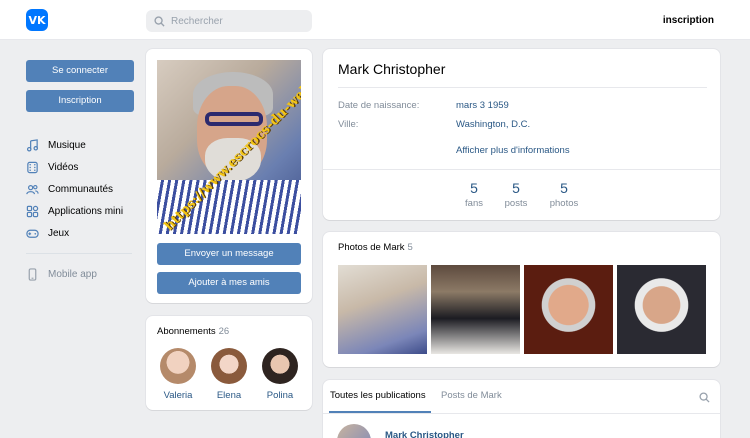  Describe the element at coordinates (37, 20) in the screenshot. I see `vk-logo-icon: VK` at that location.